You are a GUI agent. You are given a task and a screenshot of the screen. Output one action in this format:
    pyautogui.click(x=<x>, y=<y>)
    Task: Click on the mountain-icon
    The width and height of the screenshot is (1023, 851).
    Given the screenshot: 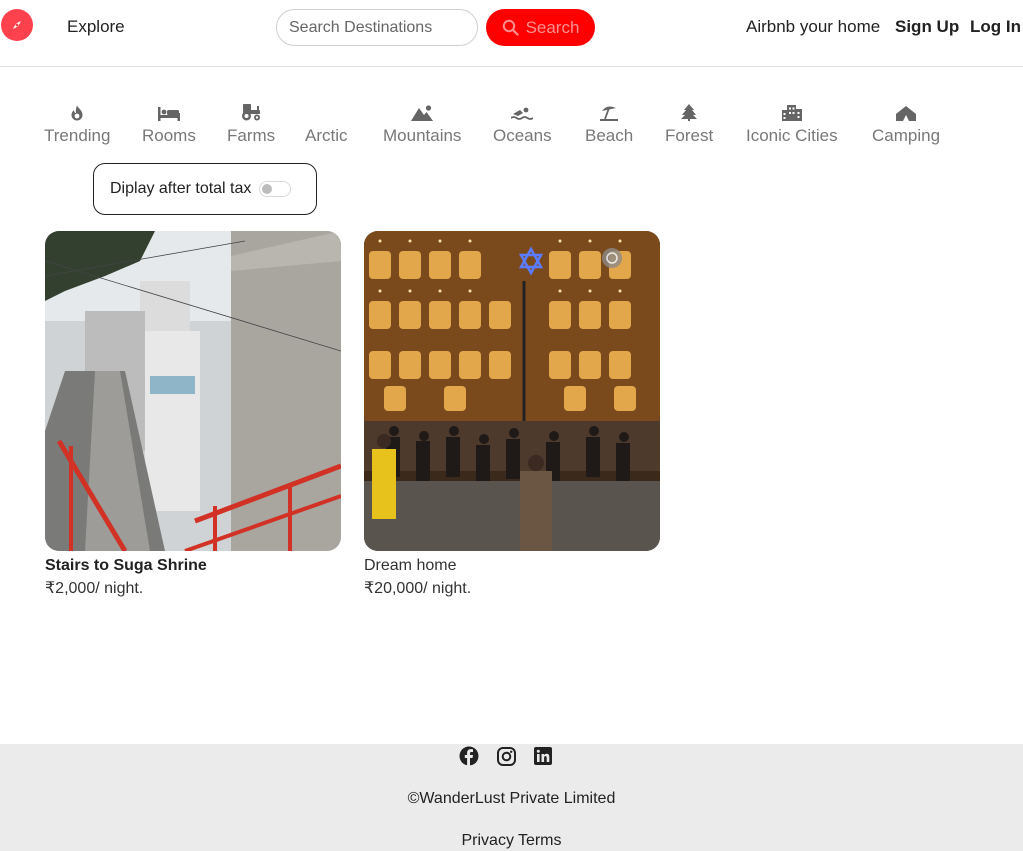 What is the action you would take?
    pyautogui.click(x=422, y=111)
    